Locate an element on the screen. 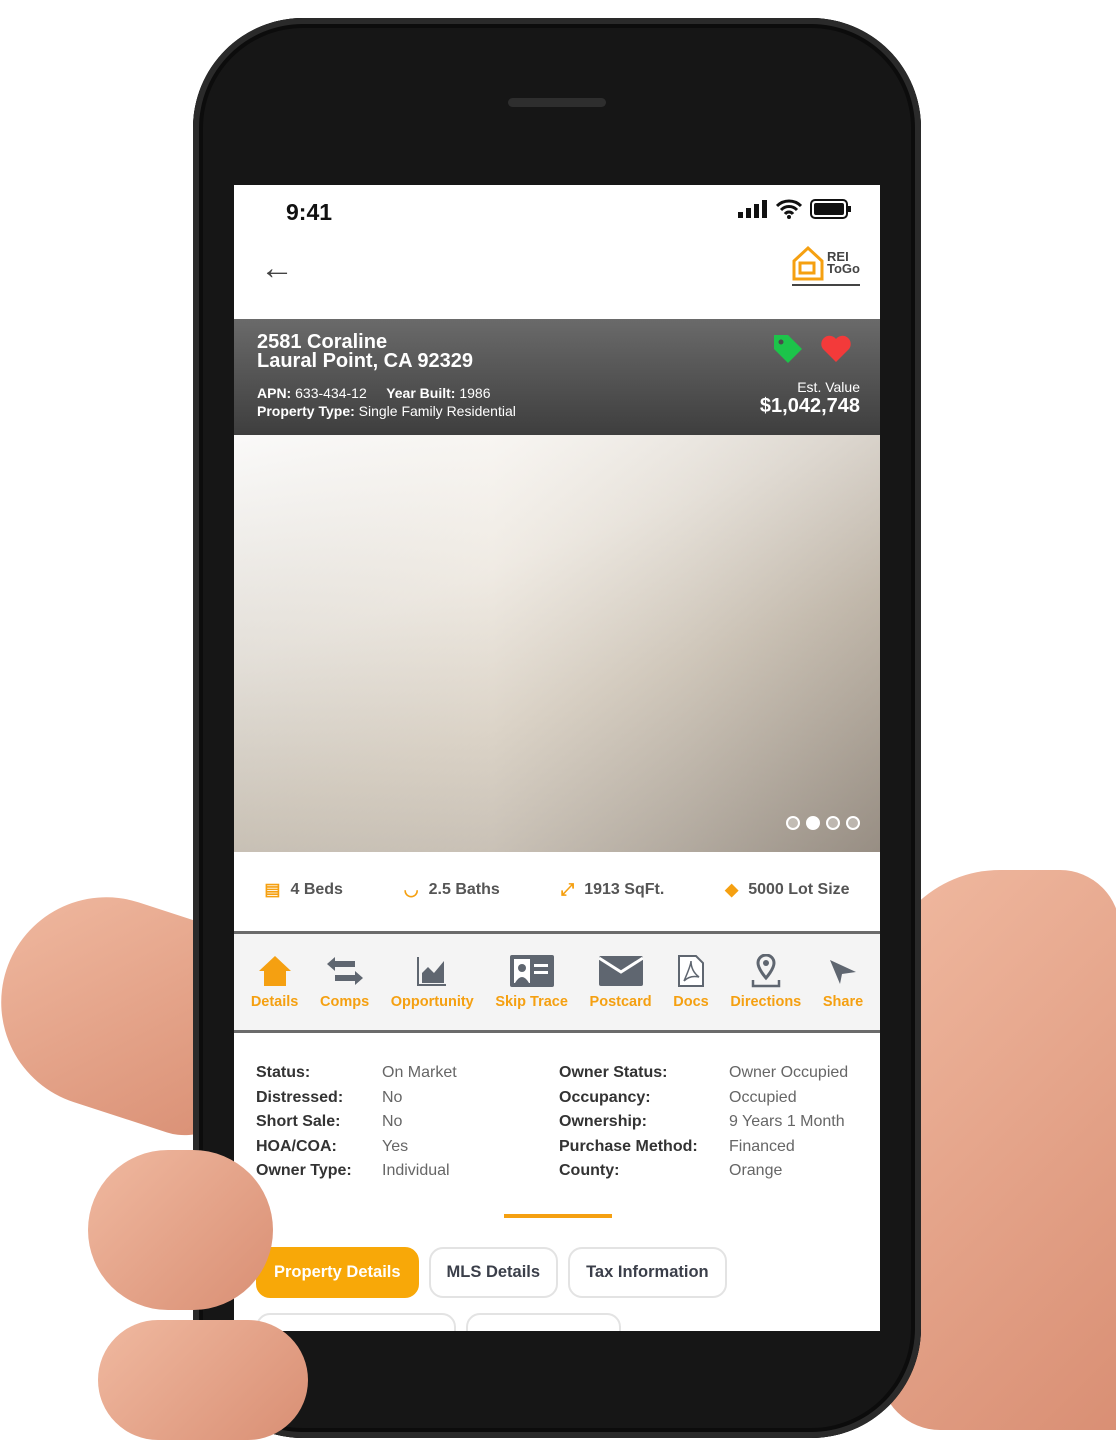 This screenshot has width=1116, height=1440. action-docs: Docs is located at coordinates (691, 982).